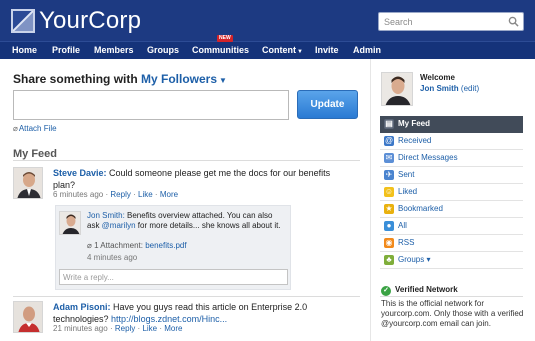 The width and height of the screenshot is (535, 341). I want to click on reply-time: 4 minutes ago, so click(112, 257).